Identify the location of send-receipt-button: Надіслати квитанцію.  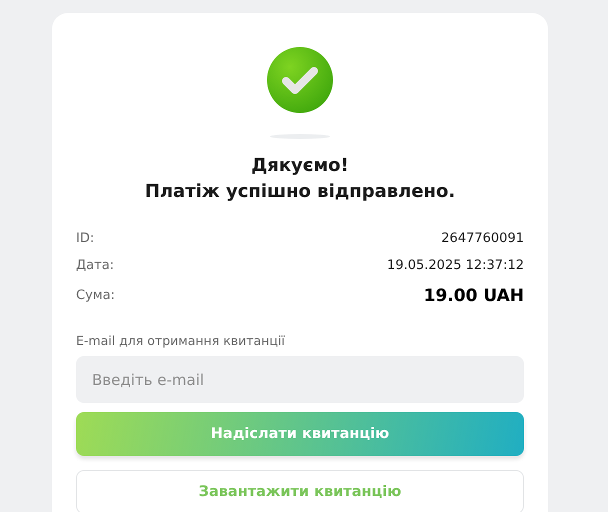
(300, 434).